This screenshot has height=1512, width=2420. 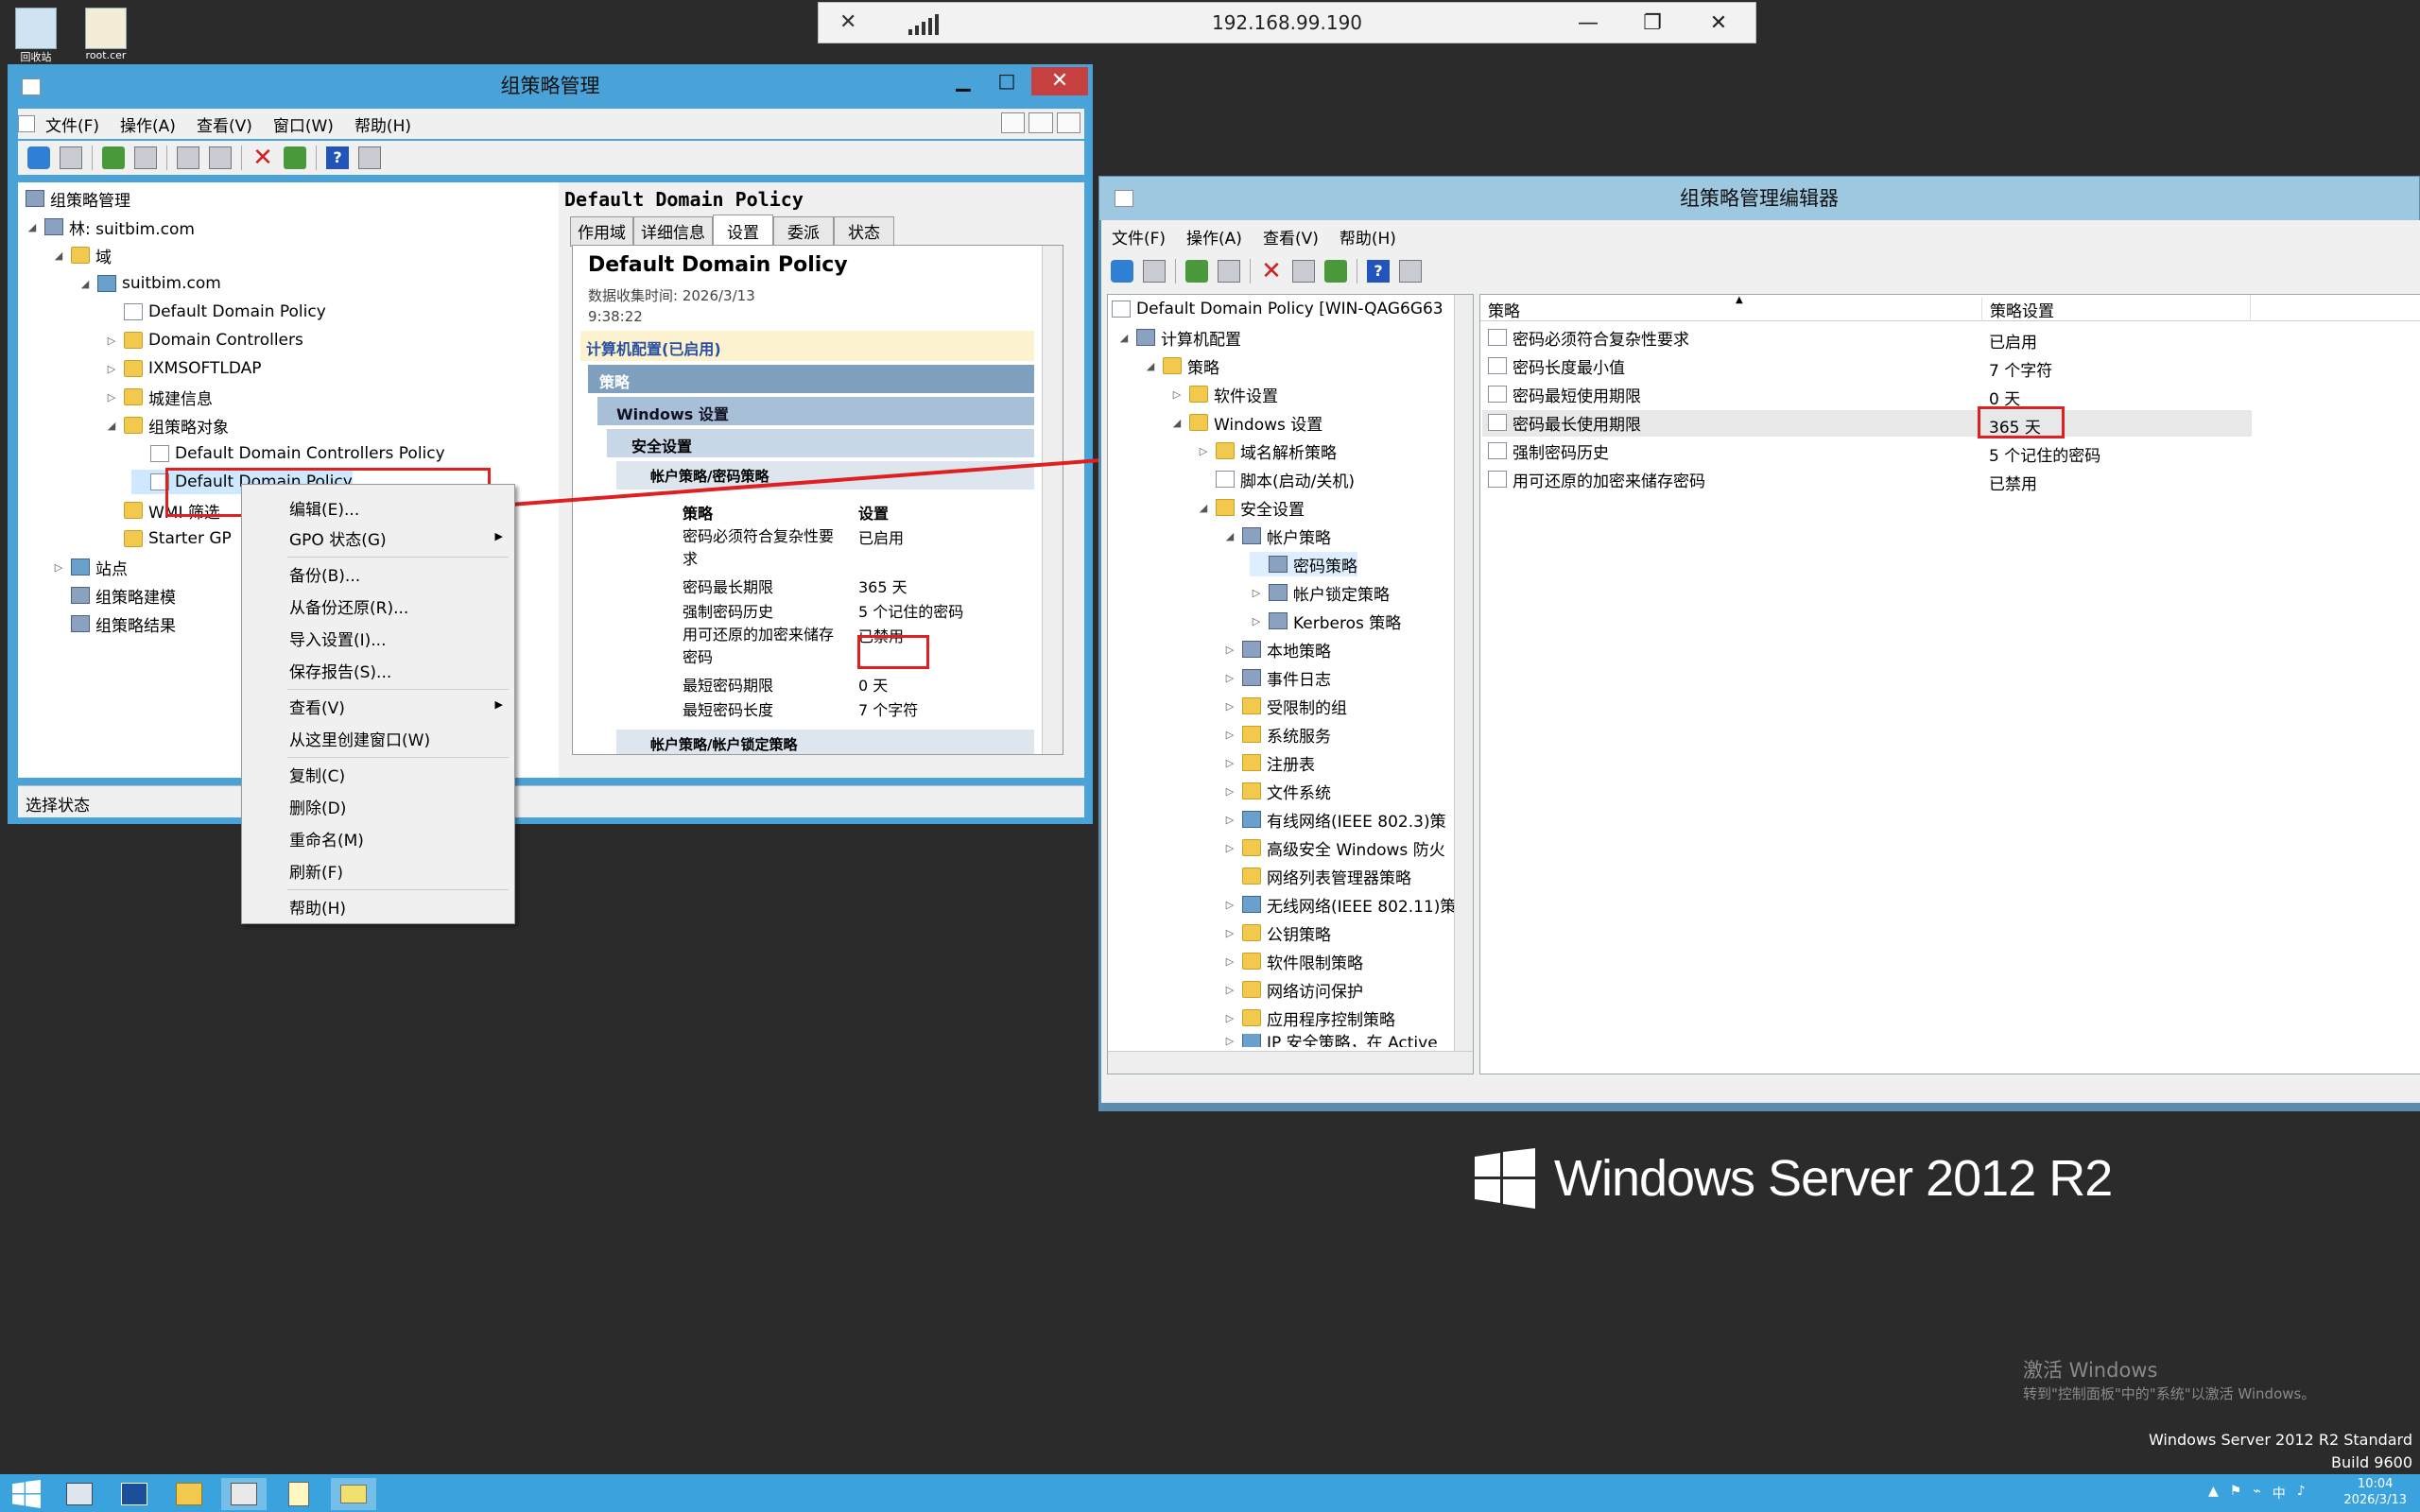 What do you see at coordinates (1303, 271) in the screenshot?
I see `editor-properties-icon` at bounding box center [1303, 271].